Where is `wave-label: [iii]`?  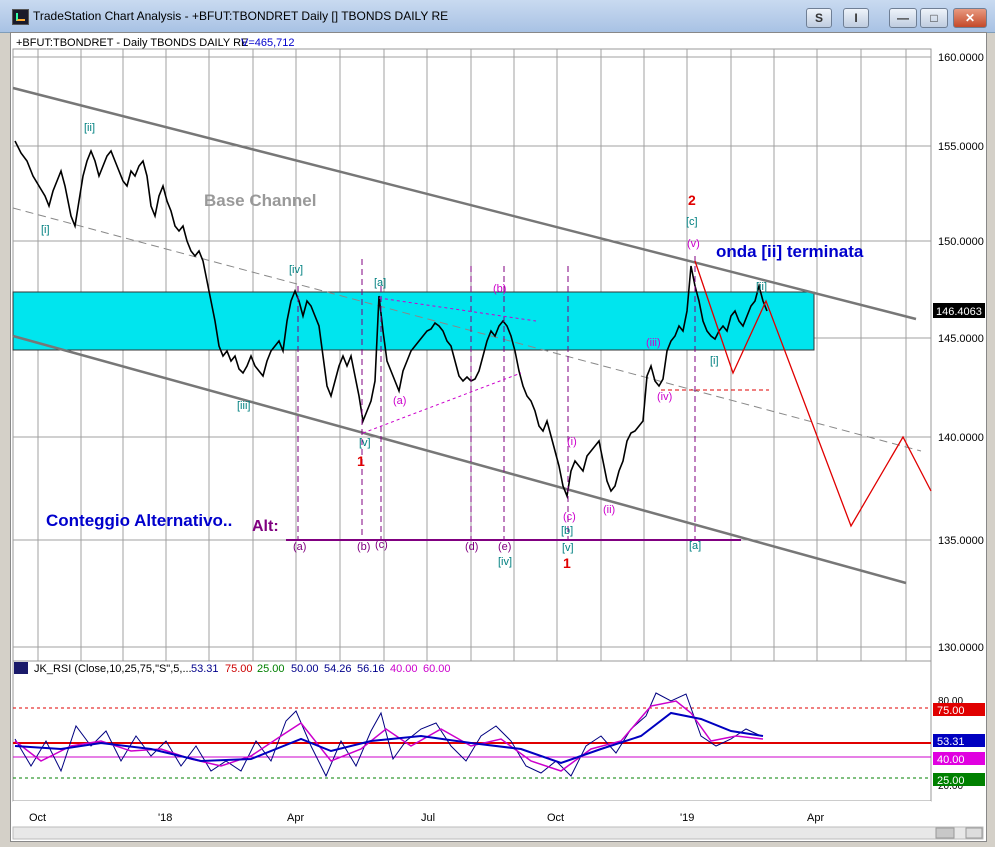
wave-label: [iii] is located at coordinates (243, 406).